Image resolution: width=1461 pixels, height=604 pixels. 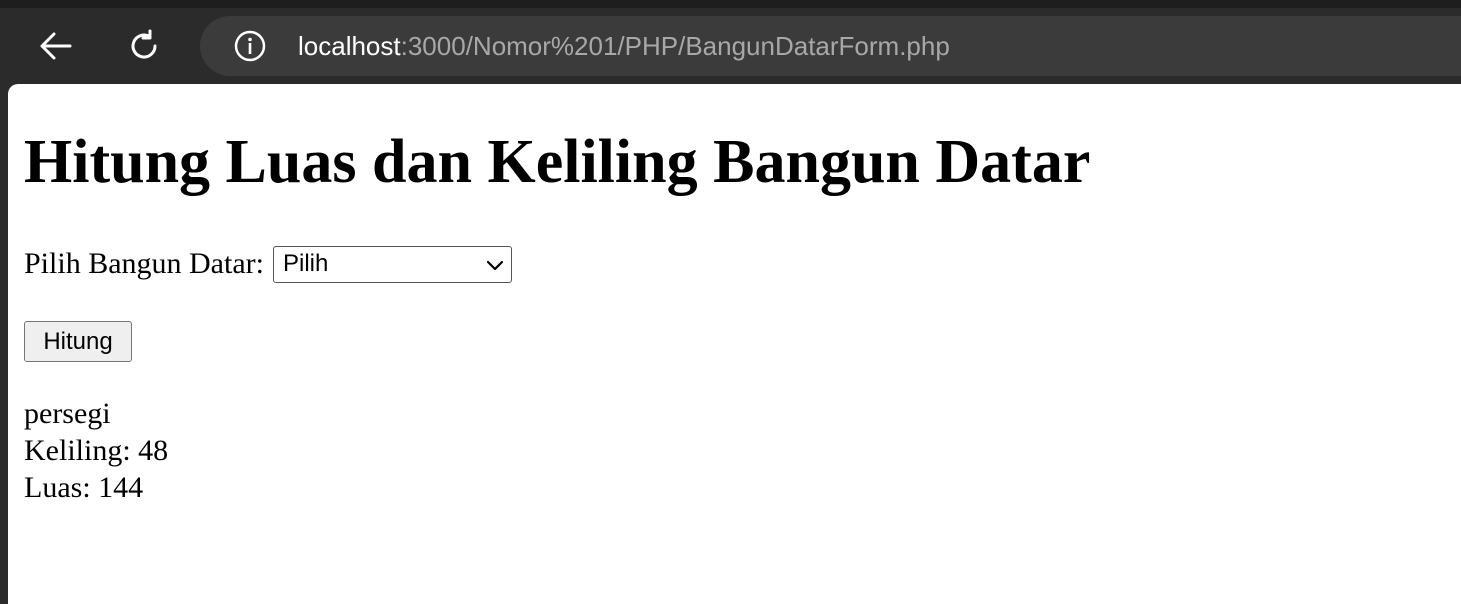 What do you see at coordinates (268, 264) in the screenshot?
I see `shape-select-row: Pilih Bangun Datar: Pilih` at bounding box center [268, 264].